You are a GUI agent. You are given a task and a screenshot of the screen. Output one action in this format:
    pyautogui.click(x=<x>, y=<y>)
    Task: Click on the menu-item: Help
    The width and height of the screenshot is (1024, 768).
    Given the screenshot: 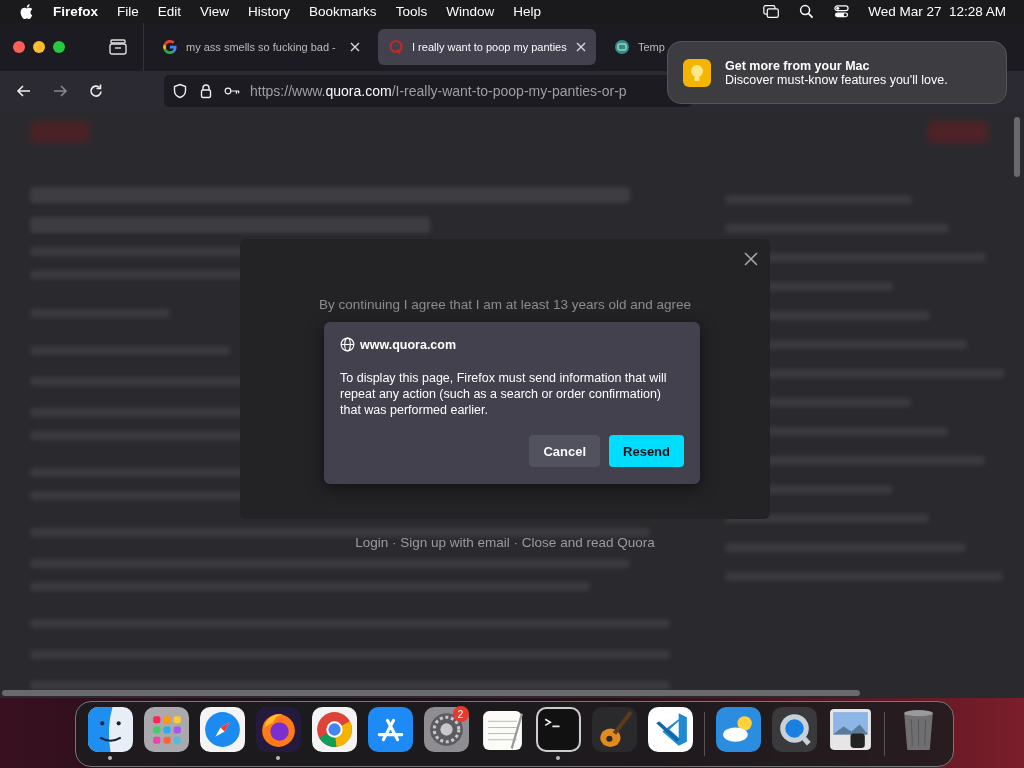 What is the action you would take?
    pyautogui.click(x=527, y=11)
    